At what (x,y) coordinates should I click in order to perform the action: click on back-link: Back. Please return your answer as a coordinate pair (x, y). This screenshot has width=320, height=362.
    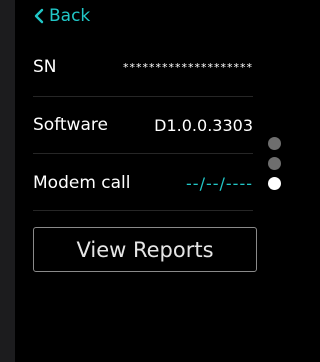
    Looking at the image, I should click on (61, 16).